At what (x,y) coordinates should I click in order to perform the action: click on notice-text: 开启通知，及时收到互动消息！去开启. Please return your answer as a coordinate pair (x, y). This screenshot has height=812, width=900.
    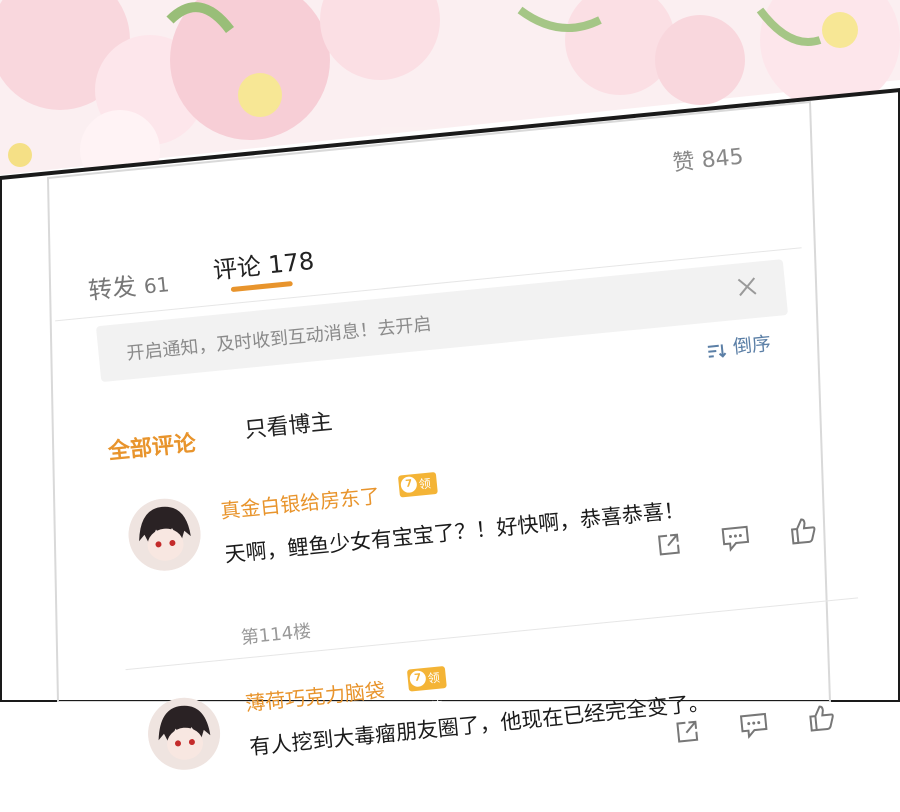
    Looking at the image, I should click on (279, 339).